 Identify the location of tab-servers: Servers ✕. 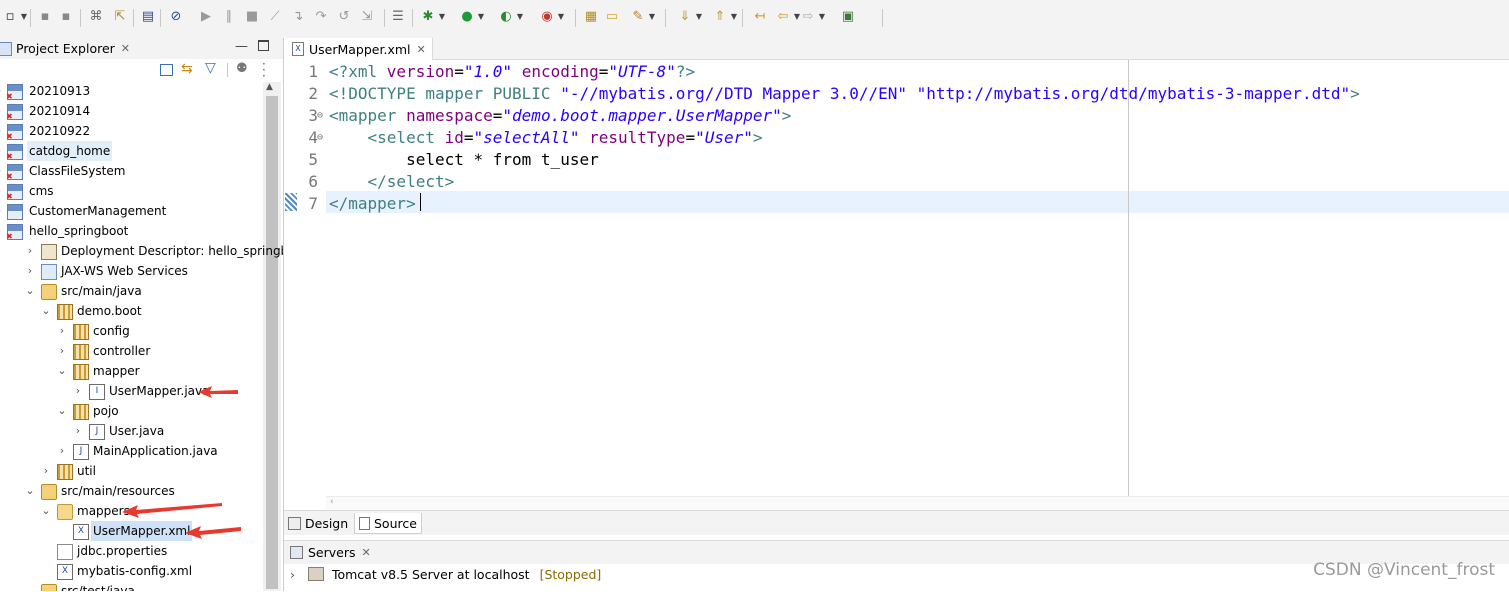
(330, 552).